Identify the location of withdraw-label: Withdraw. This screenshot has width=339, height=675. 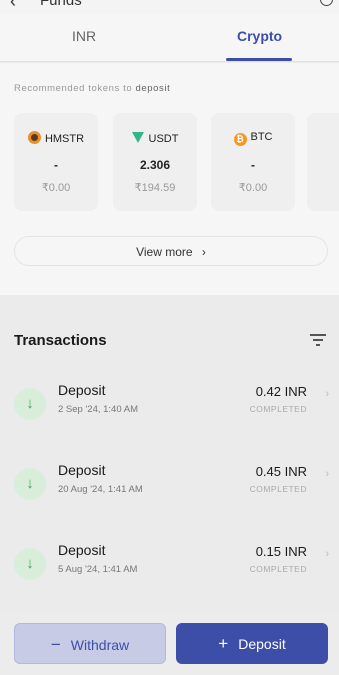
(100, 645).